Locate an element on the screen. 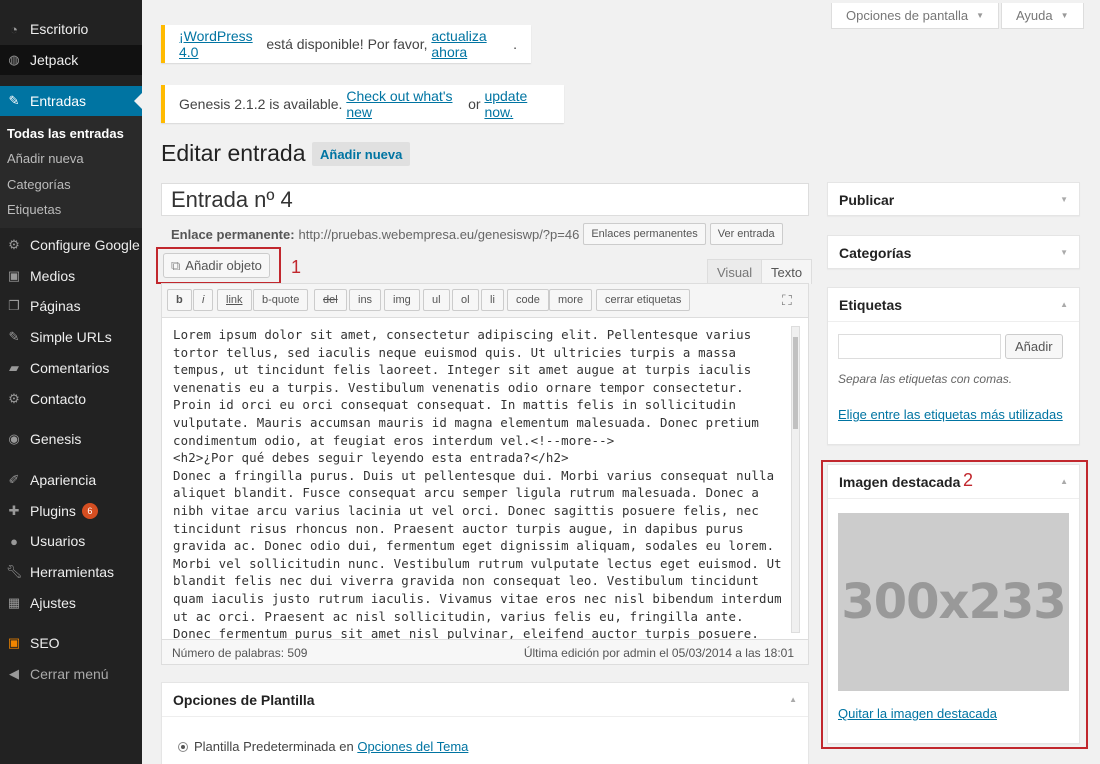 This screenshot has width=1100, height=764. template-option-label: Plantilla Predeterminada en is located at coordinates (276, 746).